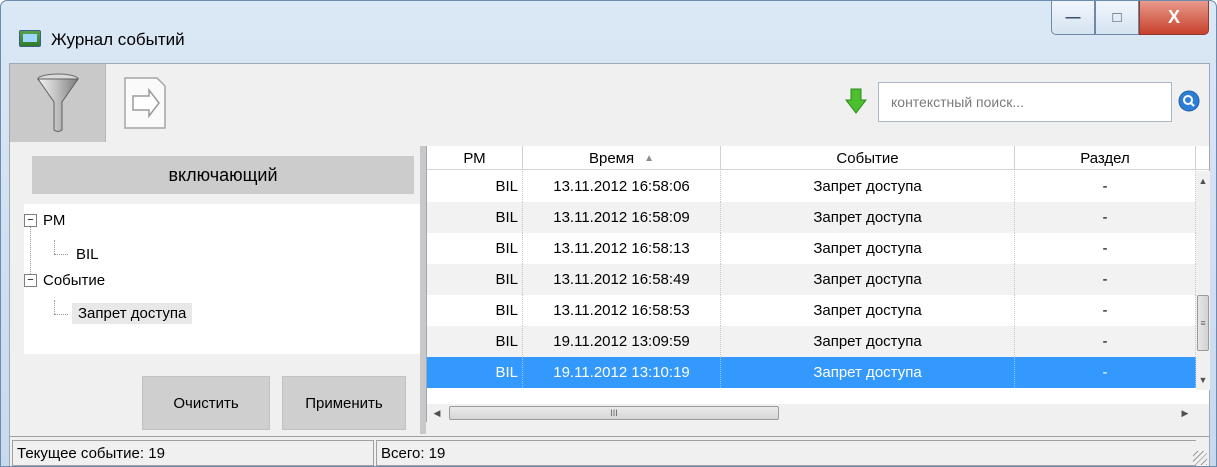  I want to click on table-row: BIL 13.11.2012 16:58:06 Запрет доступа -, so click(811, 186).